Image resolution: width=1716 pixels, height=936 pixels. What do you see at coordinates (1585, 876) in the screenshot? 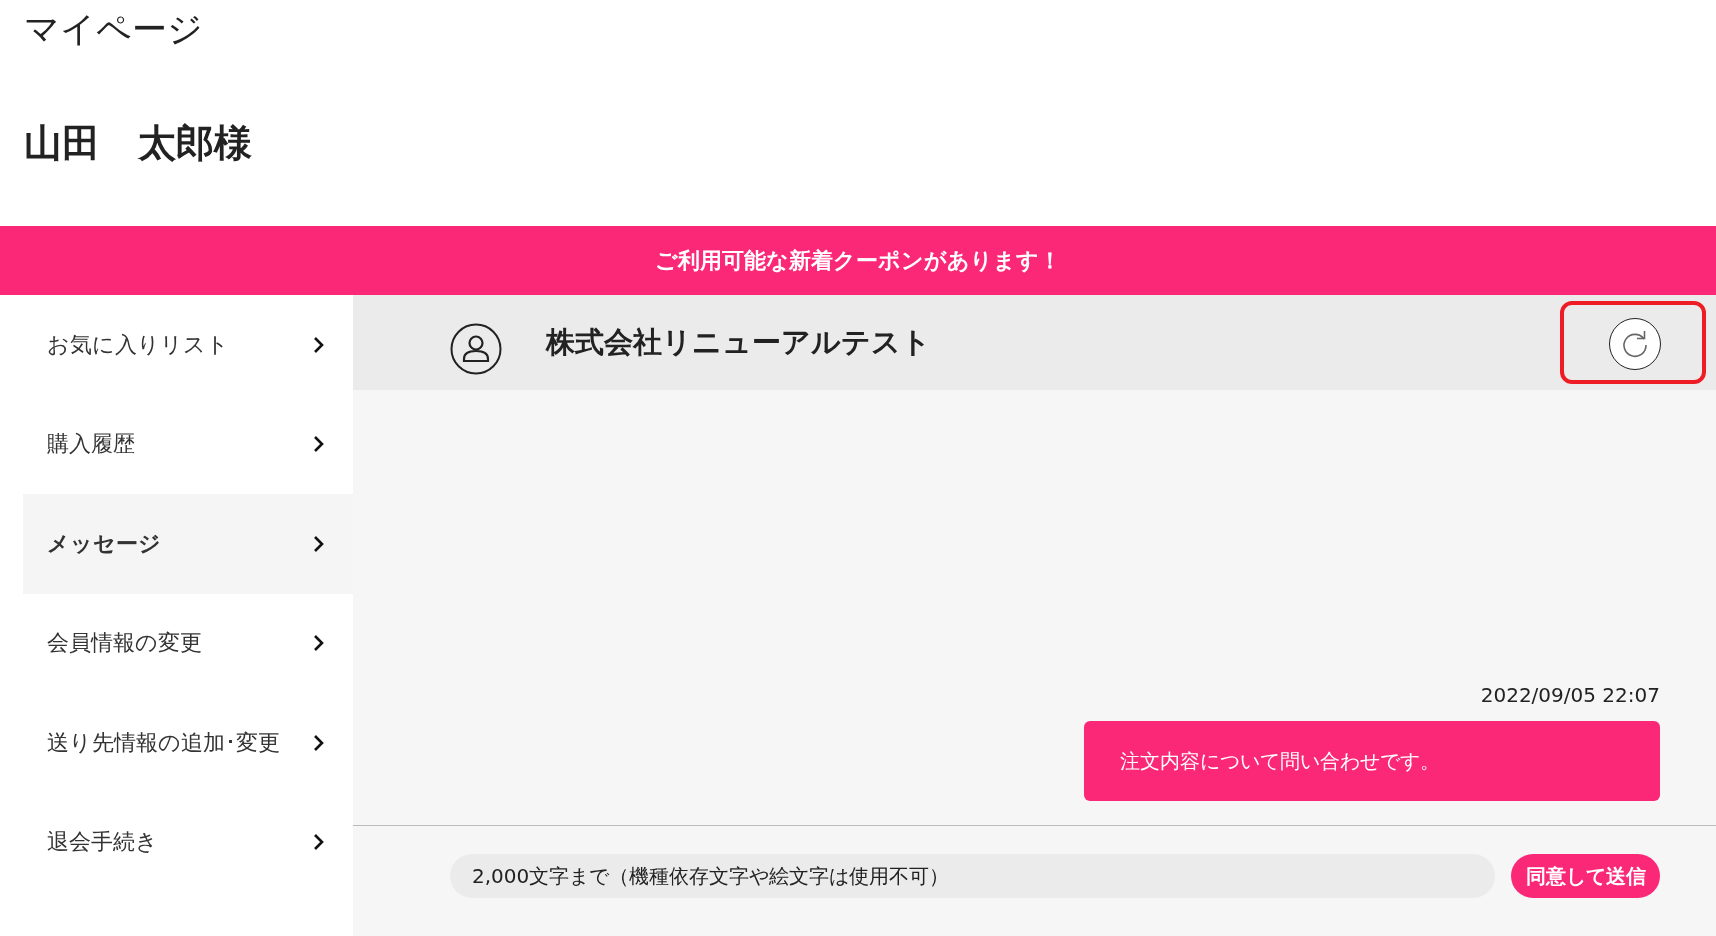
I see `send-button: 同意して送信` at bounding box center [1585, 876].